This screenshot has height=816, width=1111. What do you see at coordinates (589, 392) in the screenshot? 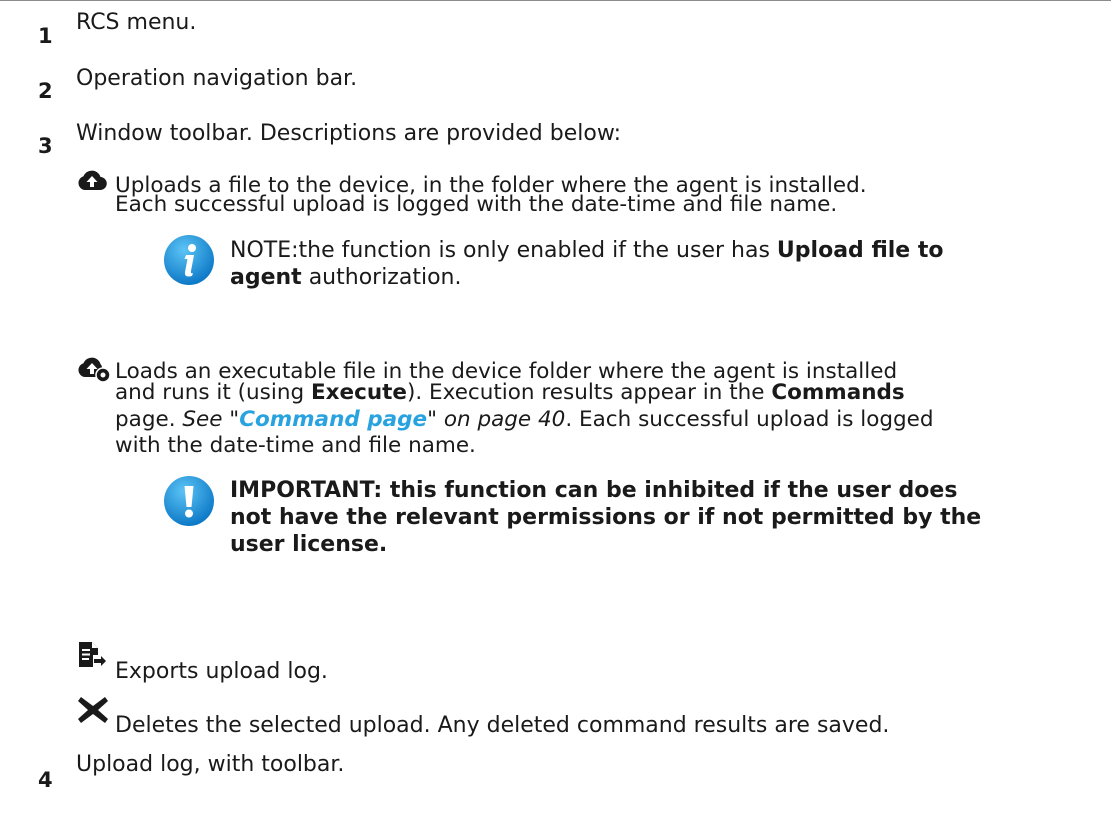
I see `exec-line2-c: ). Execution results appear in the` at bounding box center [589, 392].